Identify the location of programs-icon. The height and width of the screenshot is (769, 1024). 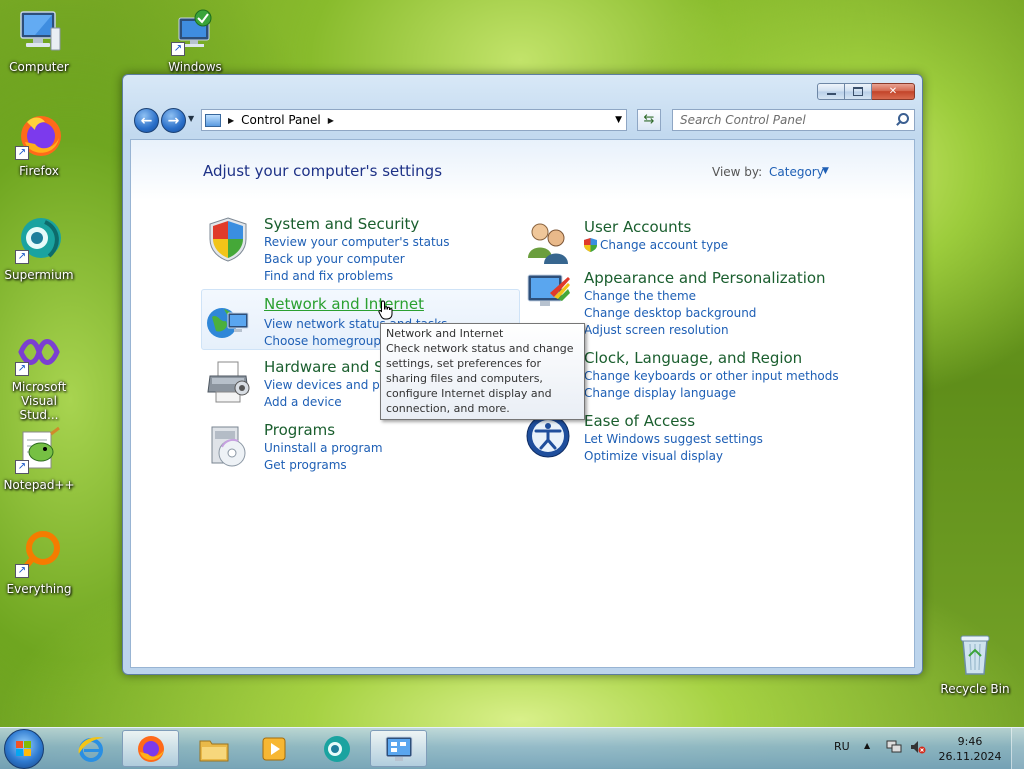
(228, 445).